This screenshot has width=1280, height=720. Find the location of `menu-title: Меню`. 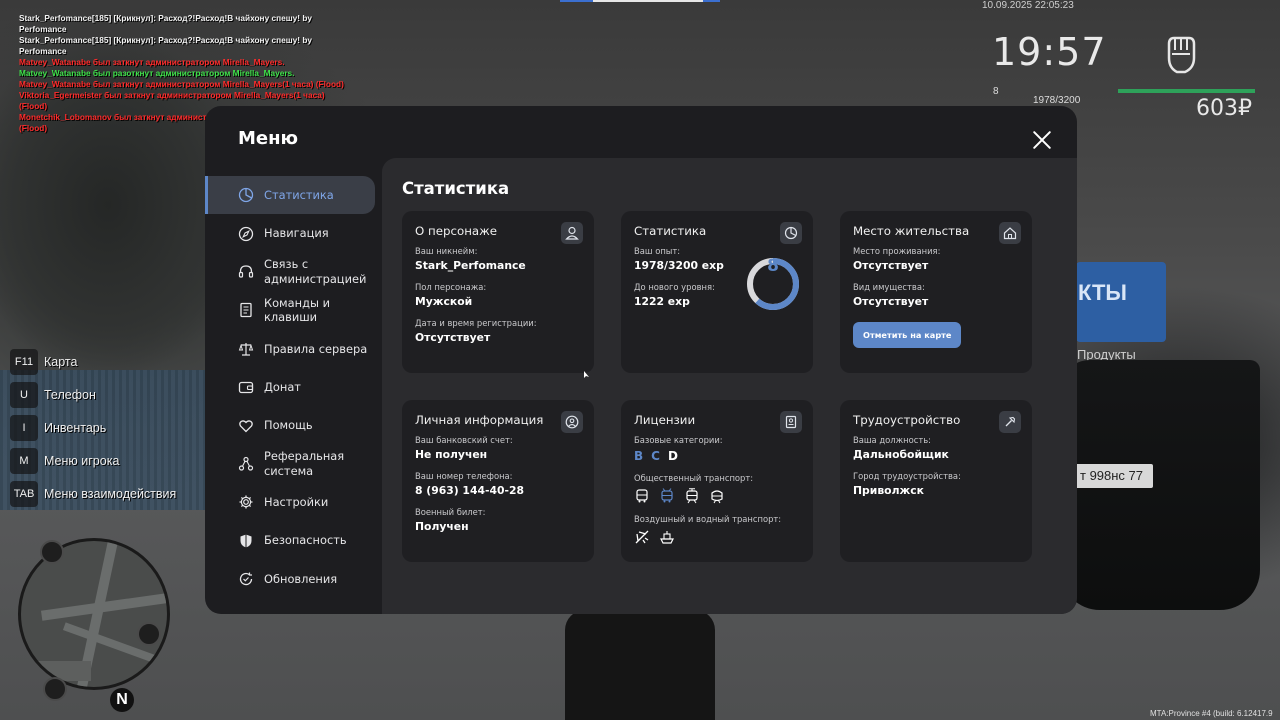

menu-title: Меню is located at coordinates (268, 138).